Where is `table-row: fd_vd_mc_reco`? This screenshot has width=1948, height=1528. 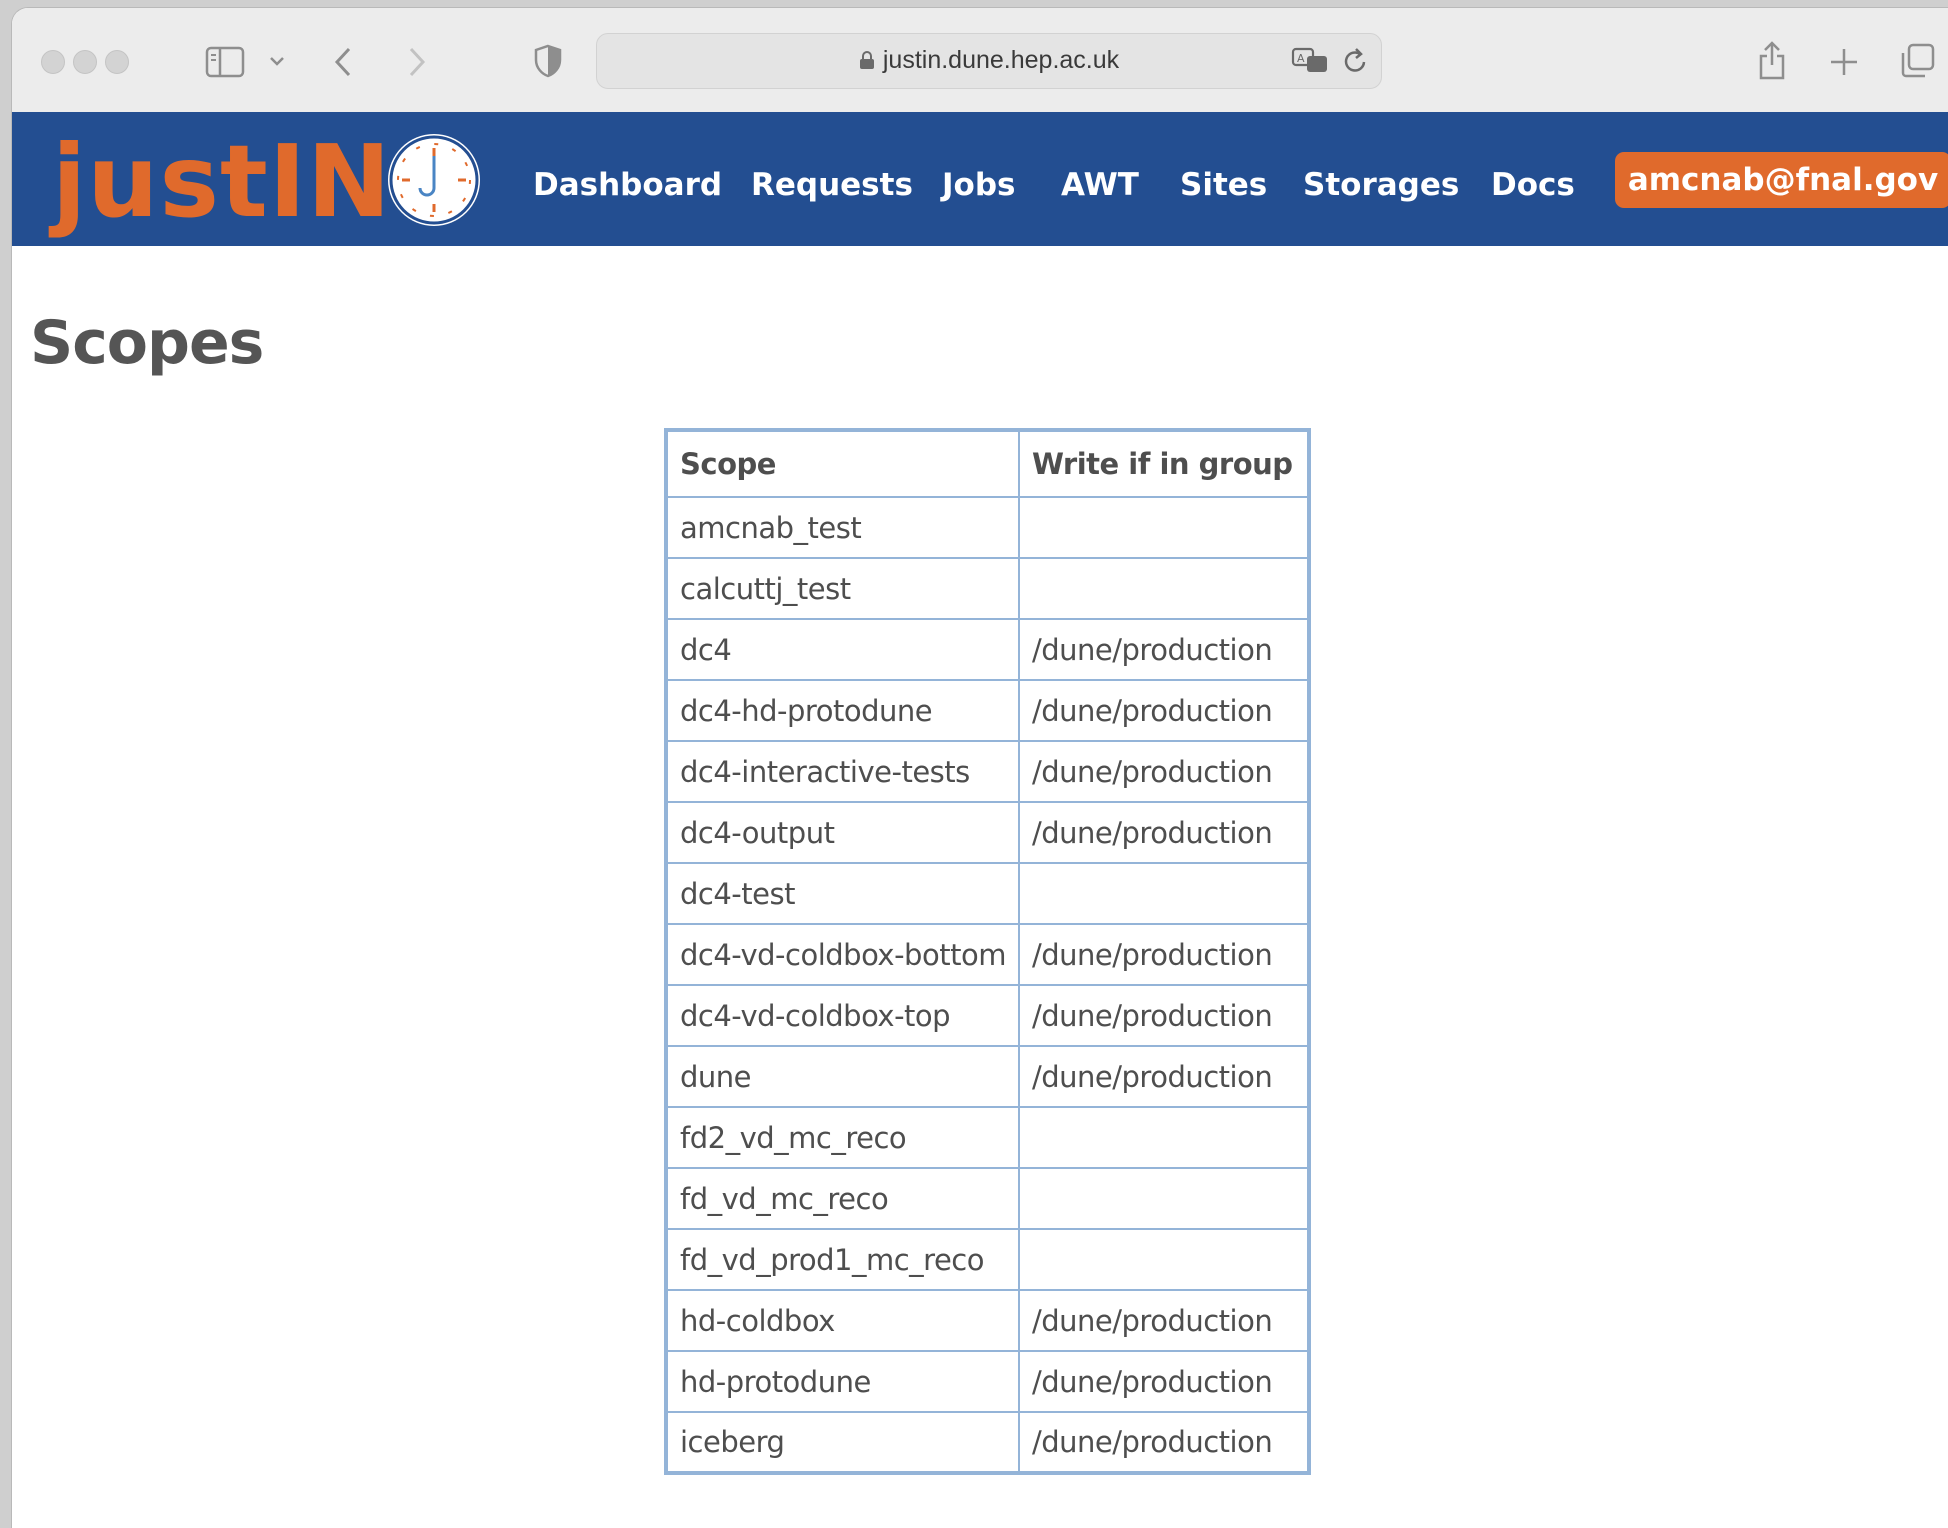
table-row: fd_vd_mc_reco is located at coordinates (987, 1198).